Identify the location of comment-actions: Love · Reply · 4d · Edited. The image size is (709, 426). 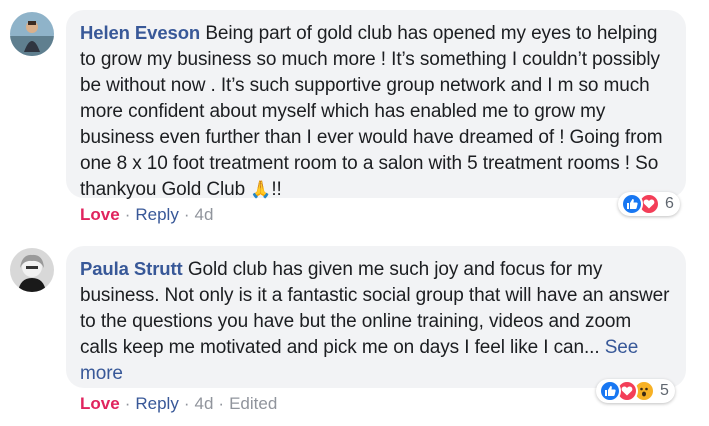
(178, 404).